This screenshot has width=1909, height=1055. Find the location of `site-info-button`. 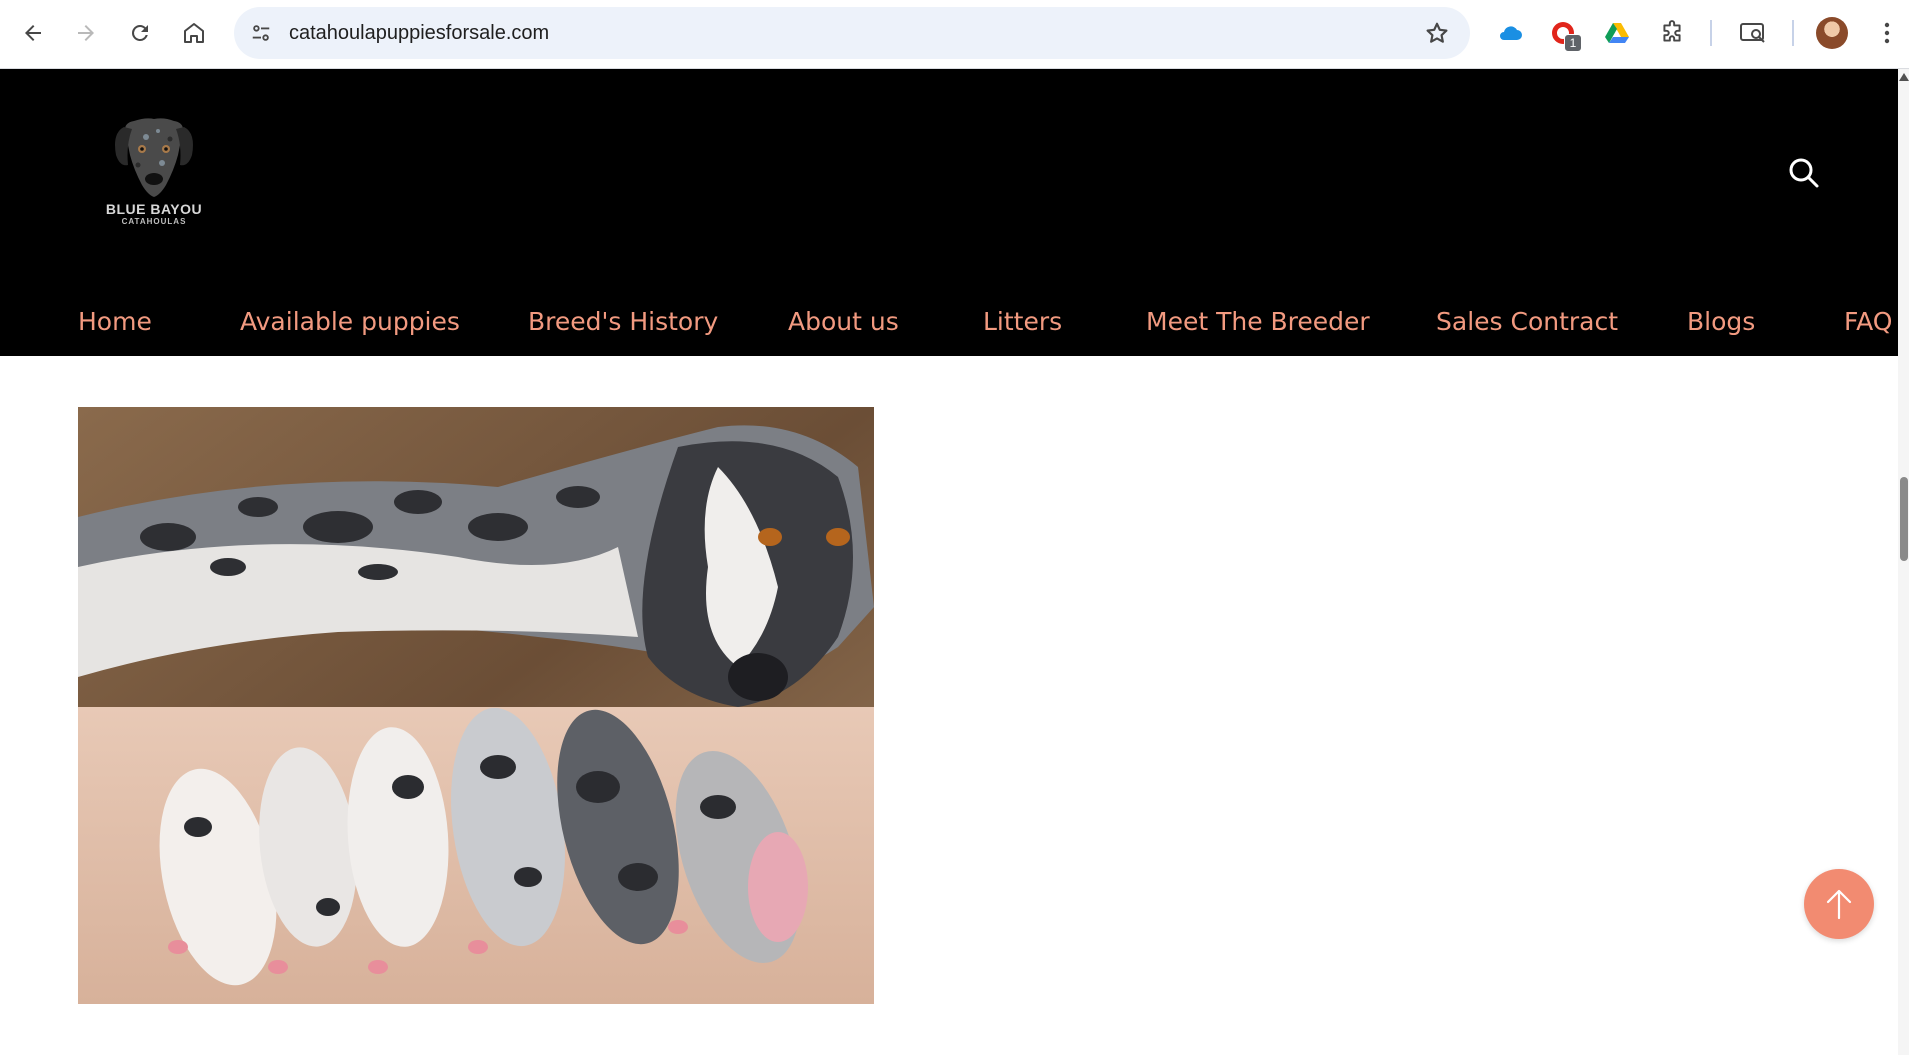

site-info-button is located at coordinates (261, 33).